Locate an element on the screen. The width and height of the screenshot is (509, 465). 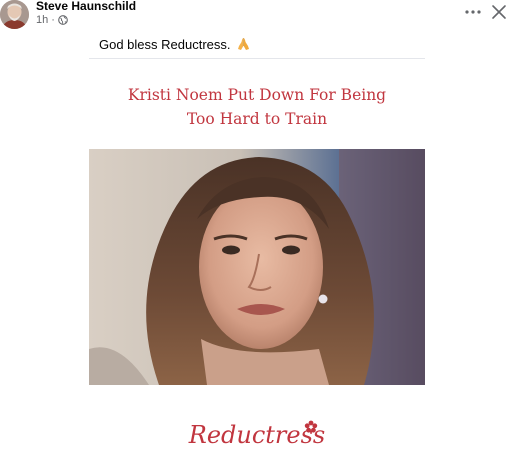
reductress-logo: Reductress is located at coordinates (257, 434).